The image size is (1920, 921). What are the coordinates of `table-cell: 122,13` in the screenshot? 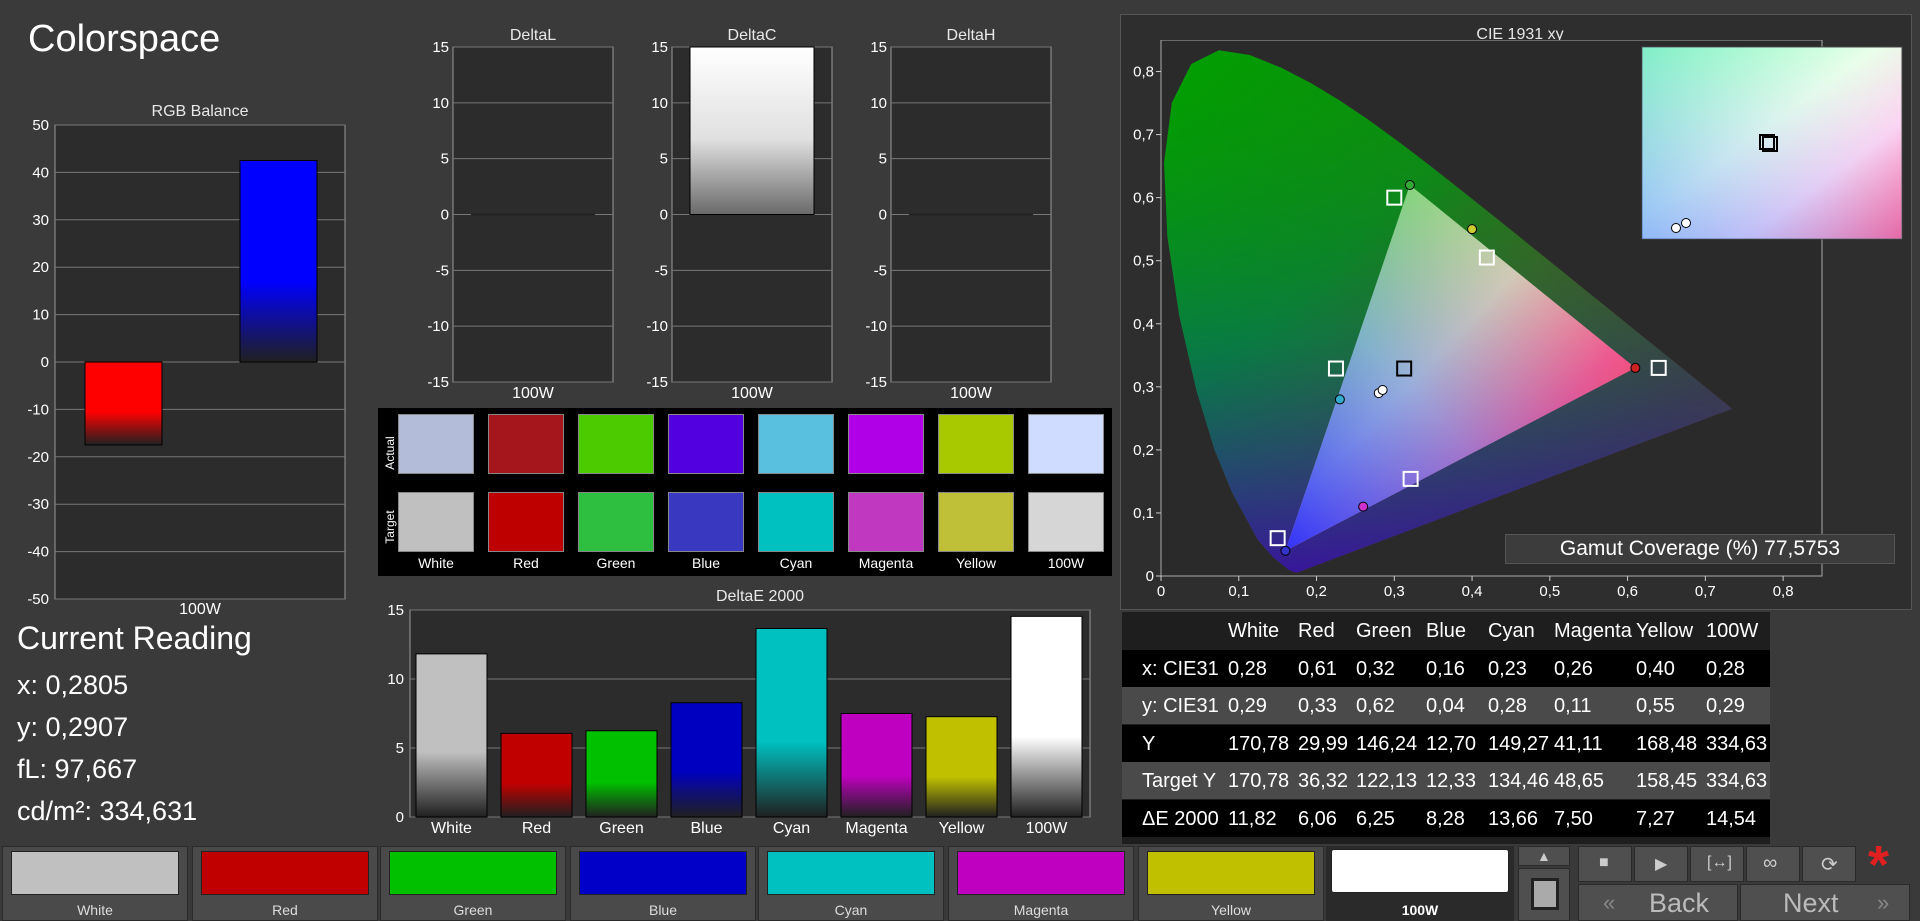 It's located at (1387, 781).